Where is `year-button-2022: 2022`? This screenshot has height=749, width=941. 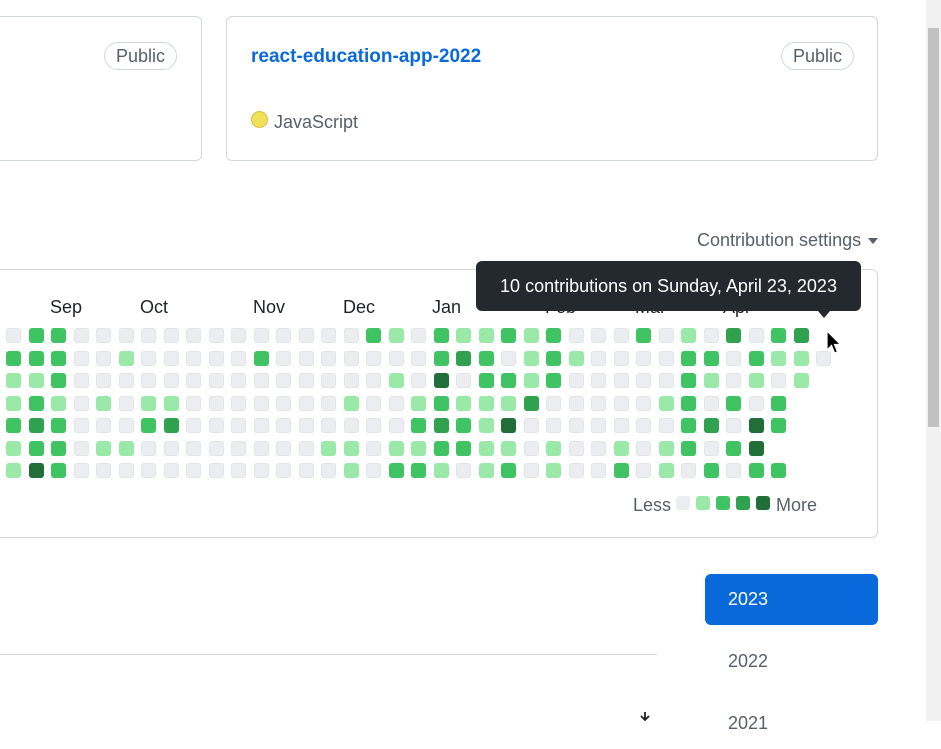
year-button-2022: 2022 is located at coordinates (791, 661).